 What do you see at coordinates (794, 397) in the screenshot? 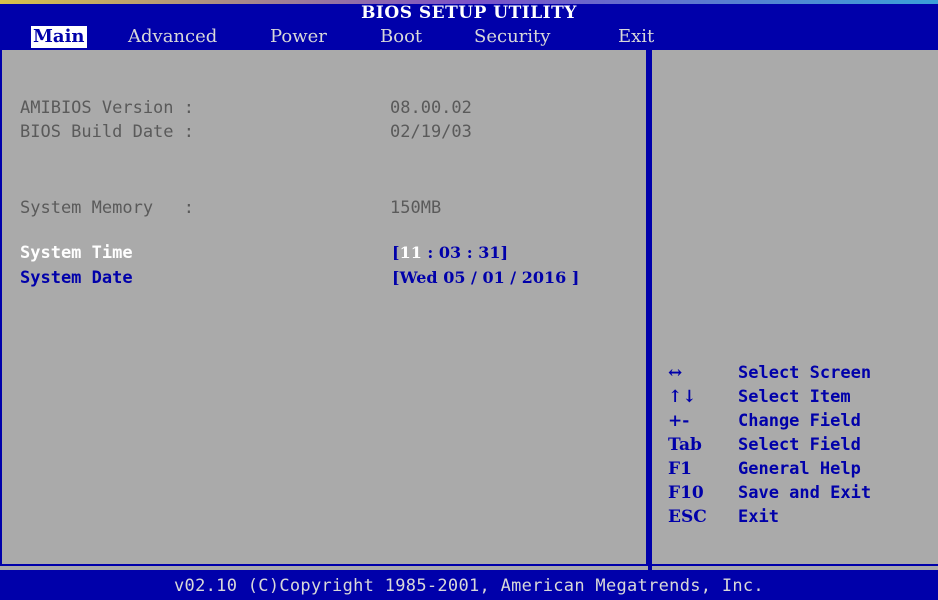
I see `help-desc-select-item: Select Item` at bounding box center [794, 397].